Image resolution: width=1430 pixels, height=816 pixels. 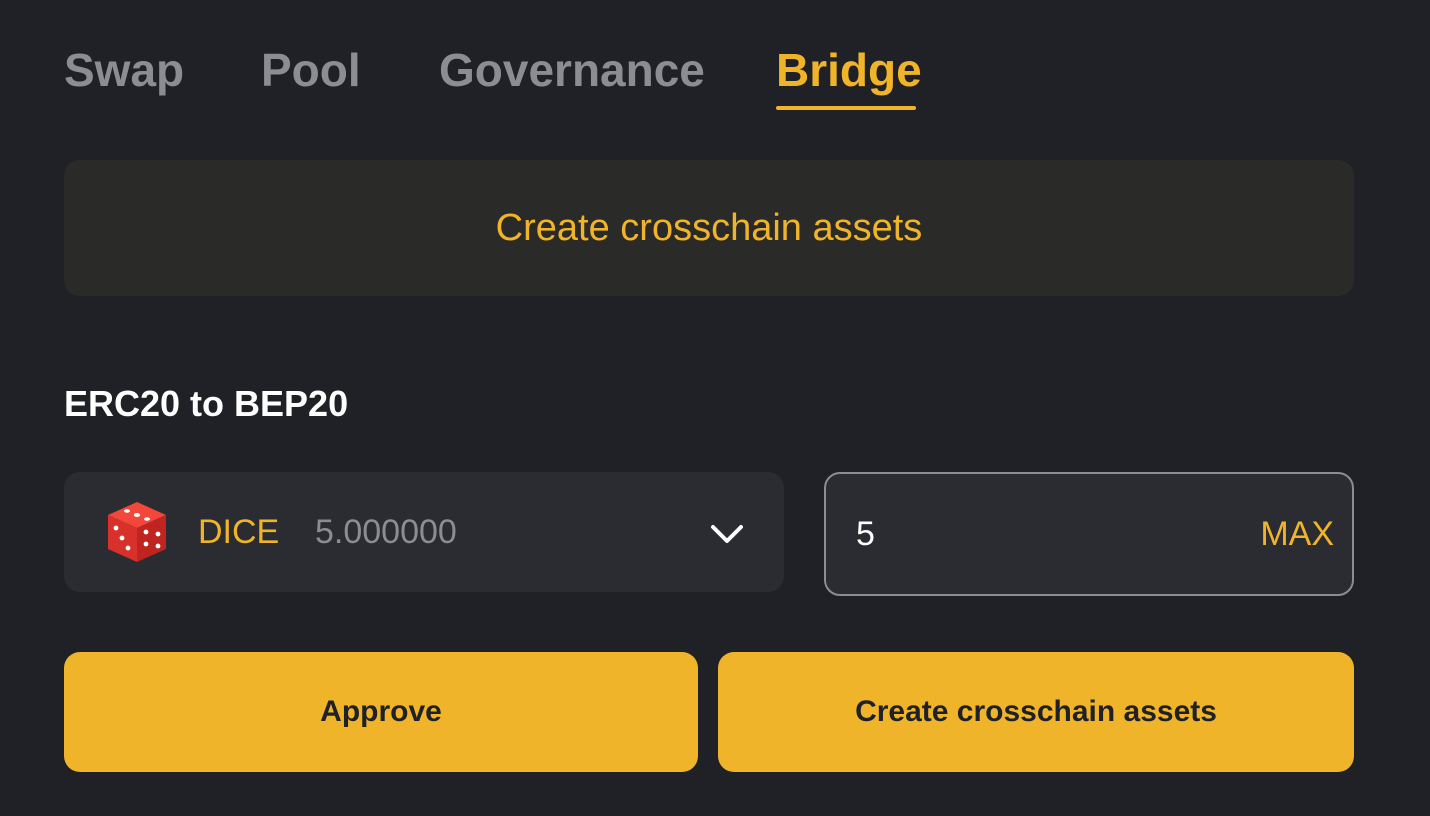 I want to click on token-balance: 5.000000, so click(x=386, y=532).